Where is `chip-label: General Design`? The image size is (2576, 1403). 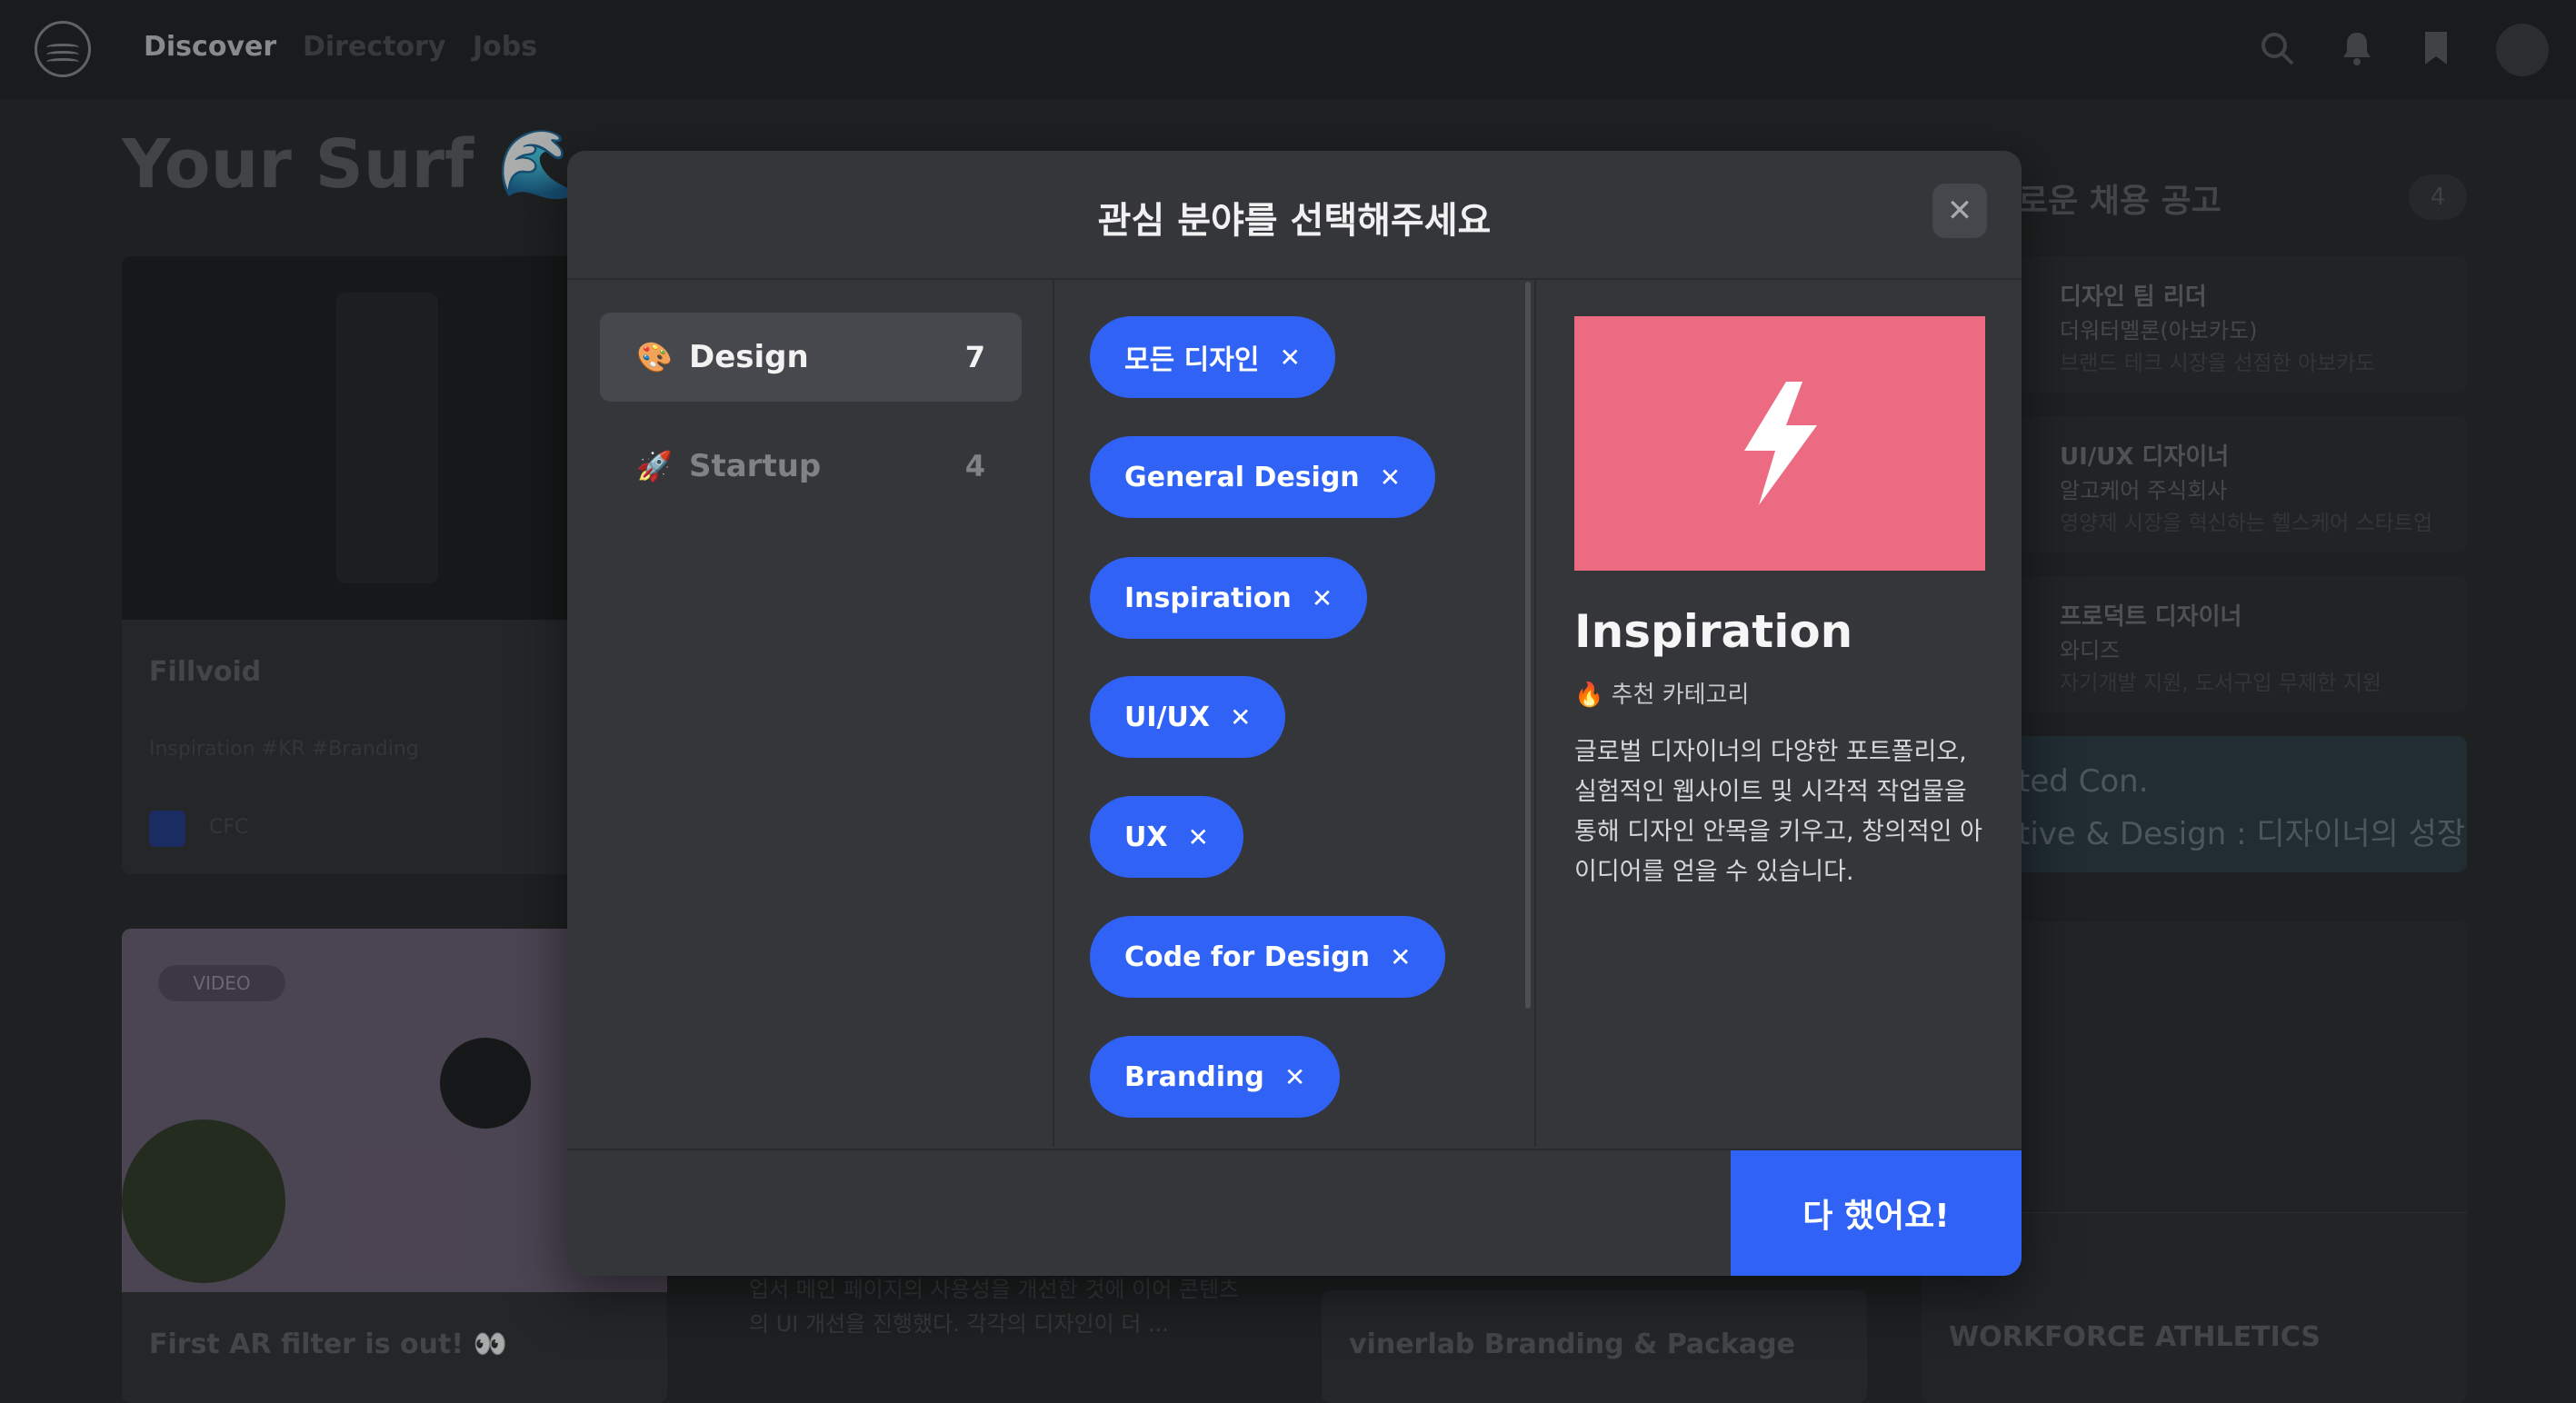 chip-label: General Design is located at coordinates (1242, 477).